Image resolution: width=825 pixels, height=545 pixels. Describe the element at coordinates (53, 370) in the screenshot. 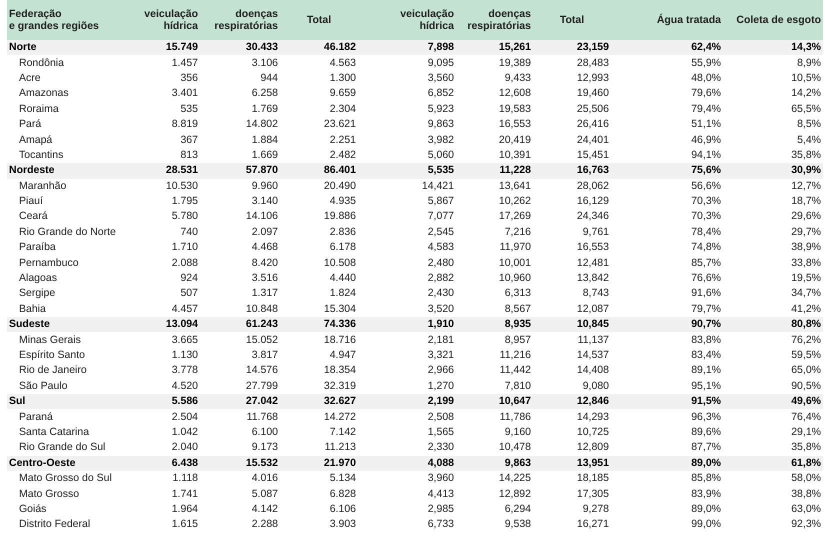

I see `table-cell-text: Rio de Janeiro` at that location.